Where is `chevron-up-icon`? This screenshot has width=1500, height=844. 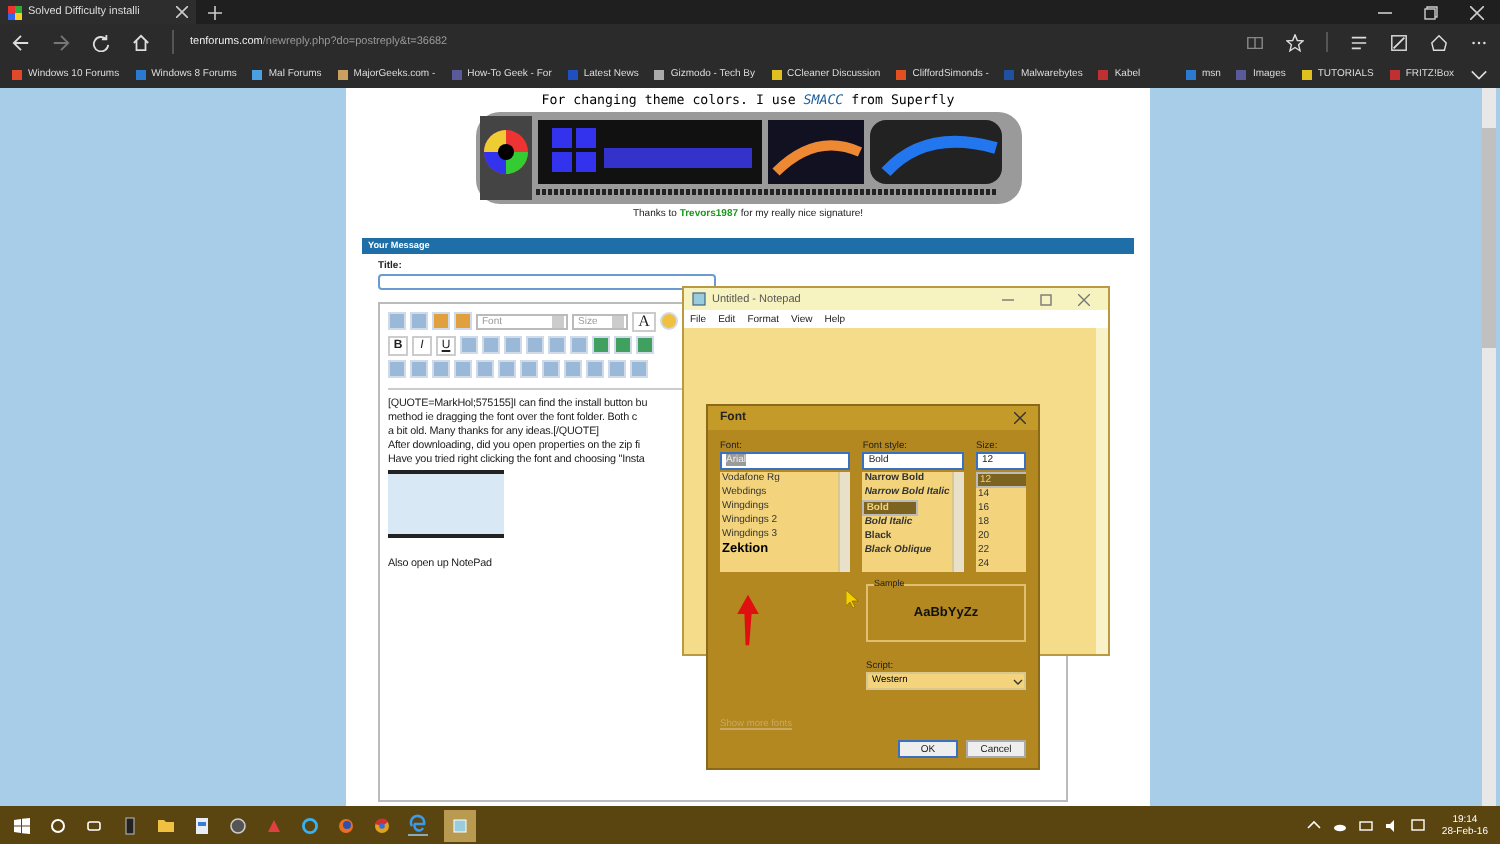
chevron-up-icon is located at coordinates (1313, 825).